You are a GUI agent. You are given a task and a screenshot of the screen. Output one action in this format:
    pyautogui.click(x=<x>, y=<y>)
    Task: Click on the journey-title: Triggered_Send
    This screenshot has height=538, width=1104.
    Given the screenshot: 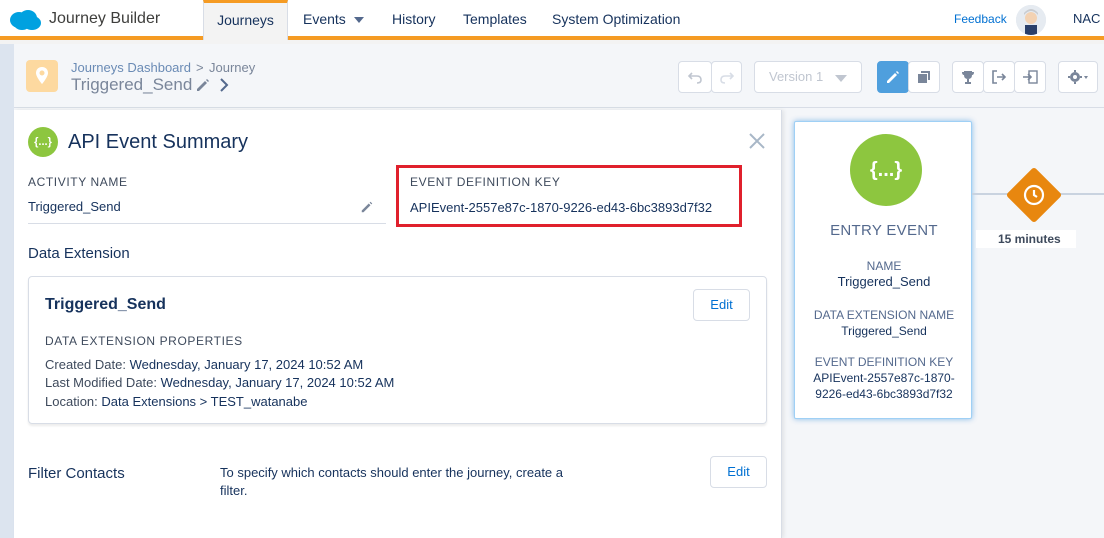 What is the action you would take?
    pyautogui.click(x=132, y=84)
    